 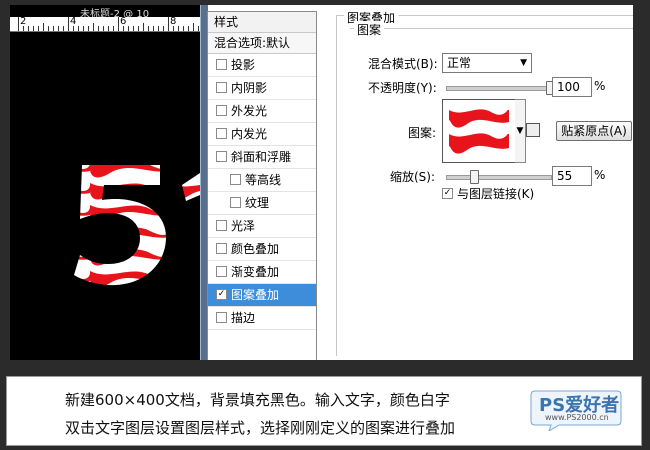 I want to click on style-item-label: 纹理, so click(x=257, y=203).